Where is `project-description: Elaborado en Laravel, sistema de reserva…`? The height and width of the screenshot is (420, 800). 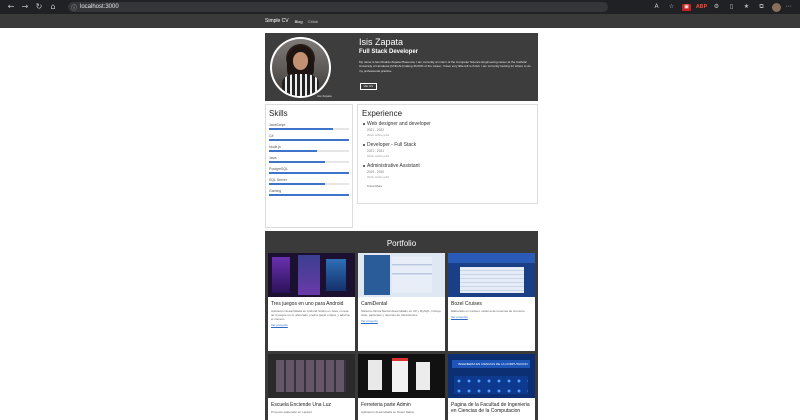
project-description: Elaborado en Laravel, sistema de reserva… is located at coordinates (488, 311).